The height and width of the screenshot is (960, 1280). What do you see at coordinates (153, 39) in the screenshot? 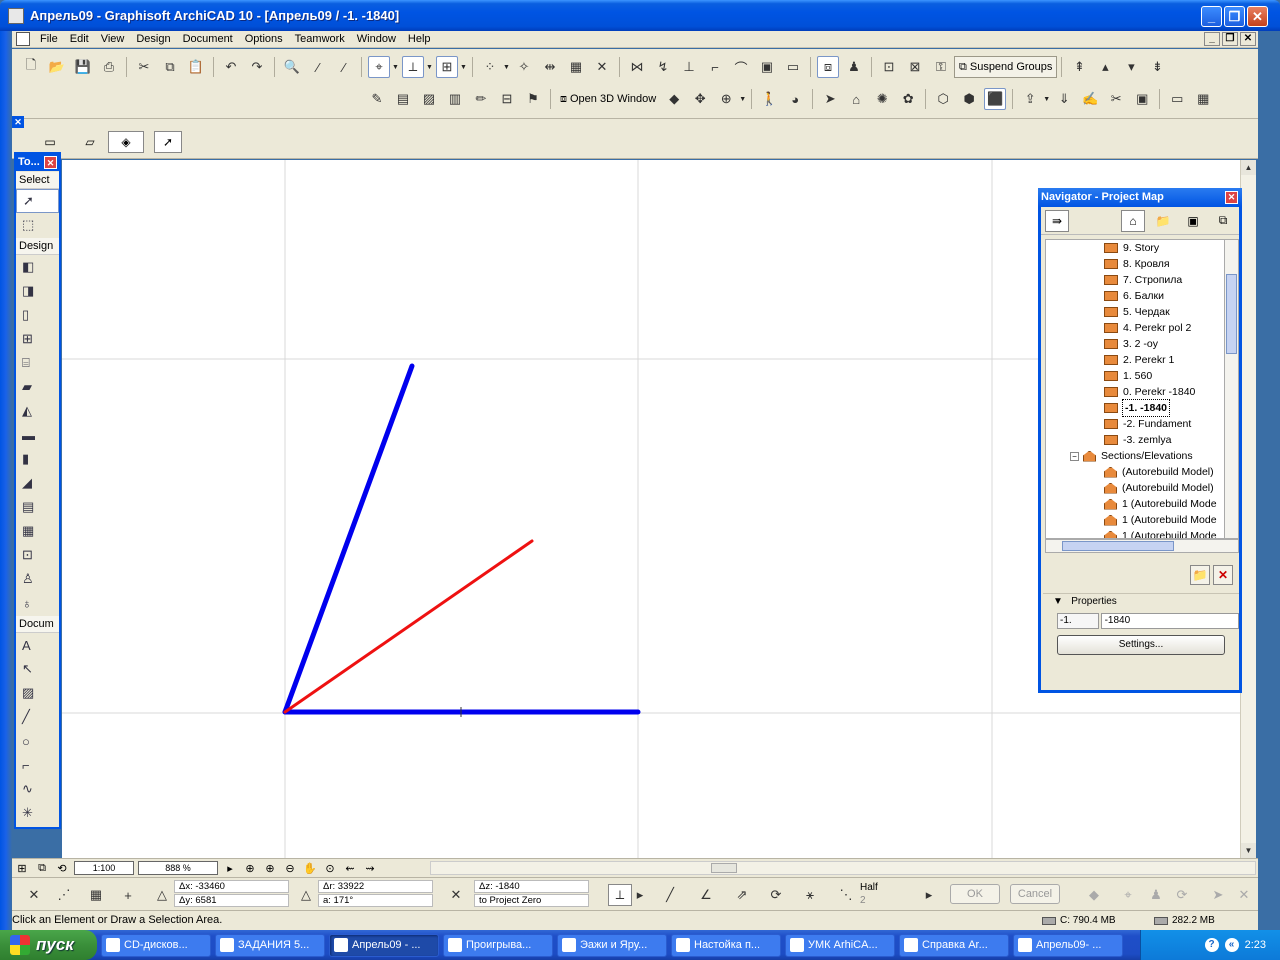
I see `menu-design: Design` at bounding box center [153, 39].